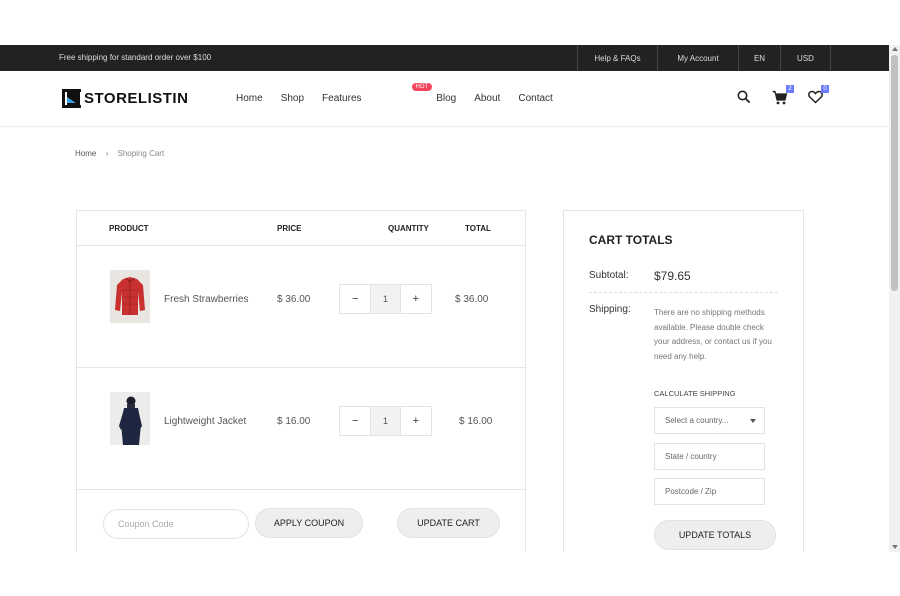 Image resolution: width=900 pixels, height=596 pixels. What do you see at coordinates (744, 99) in the screenshot?
I see `search-icon` at bounding box center [744, 99].